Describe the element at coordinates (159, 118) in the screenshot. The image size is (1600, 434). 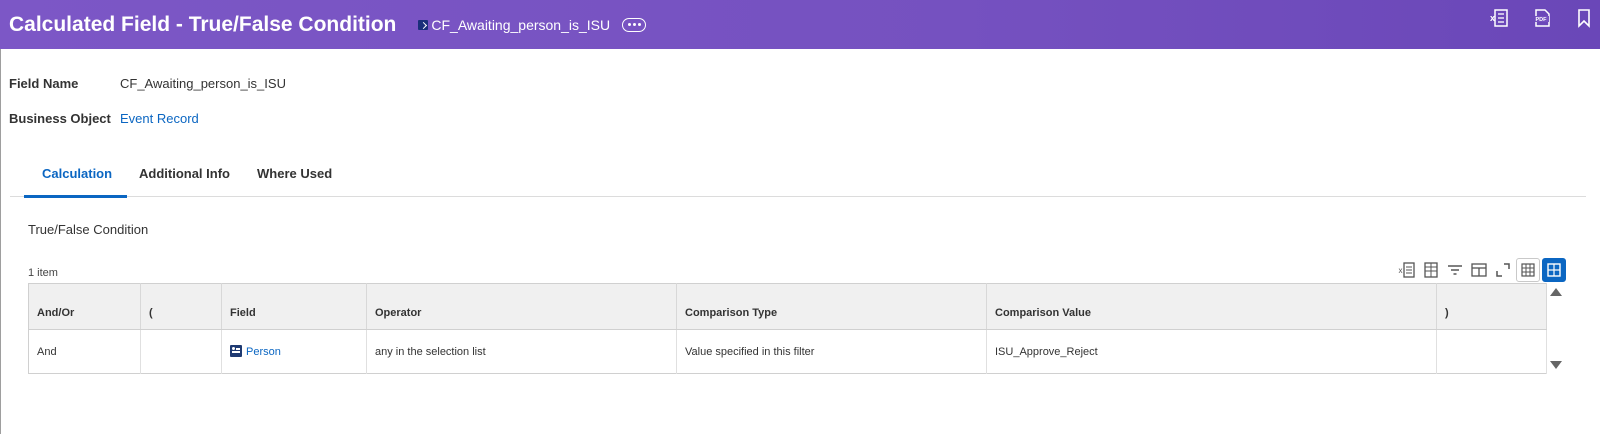
I see `business-object-link: Event Record` at that location.